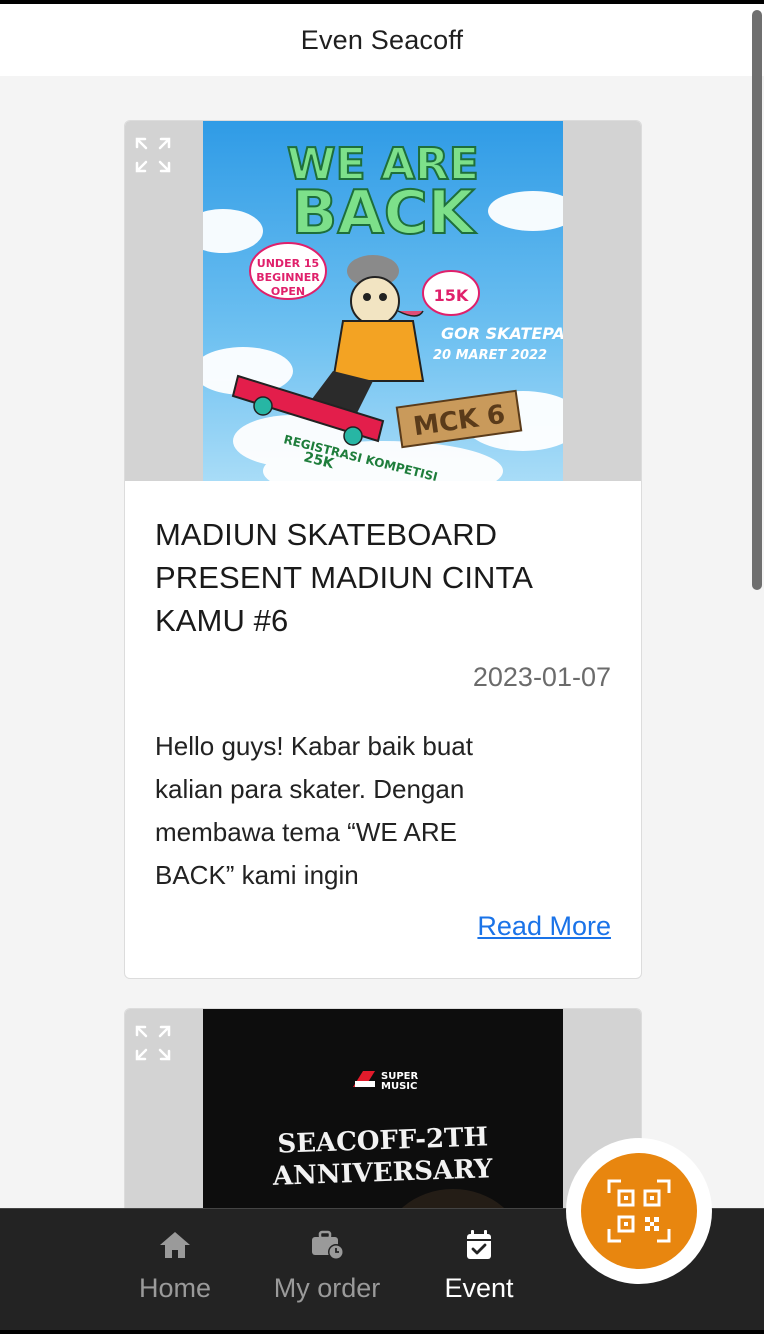 Image resolution: width=764 pixels, height=1334 pixels. Describe the element at coordinates (479, 1265) in the screenshot. I see `nav-item-event: Event` at that location.